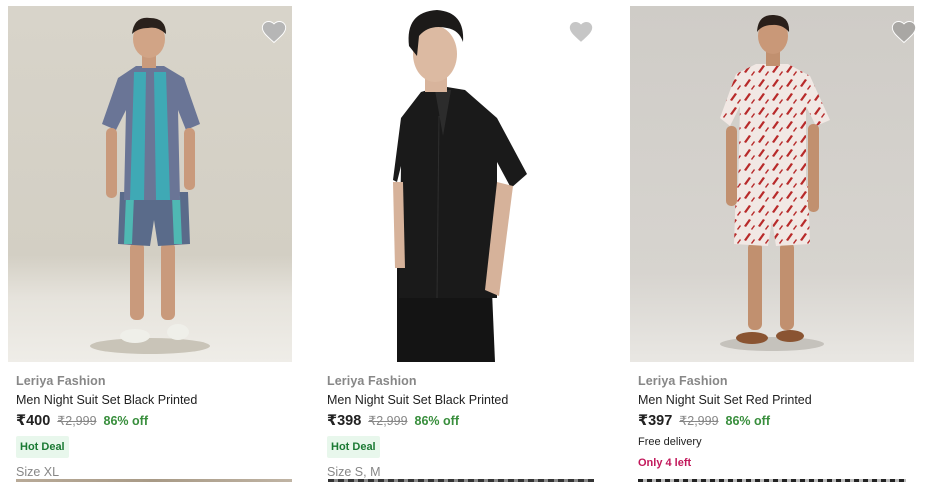 The width and height of the screenshot is (935, 482). I want to click on size-label: Size S, M, so click(354, 472).